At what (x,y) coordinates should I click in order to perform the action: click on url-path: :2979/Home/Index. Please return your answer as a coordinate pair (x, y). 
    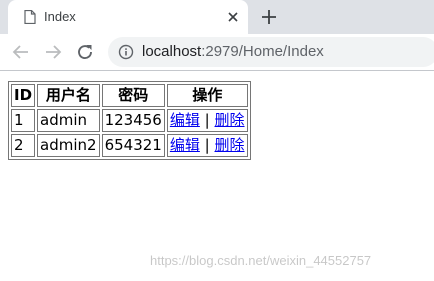
    Looking at the image, I should click on (262, 51).